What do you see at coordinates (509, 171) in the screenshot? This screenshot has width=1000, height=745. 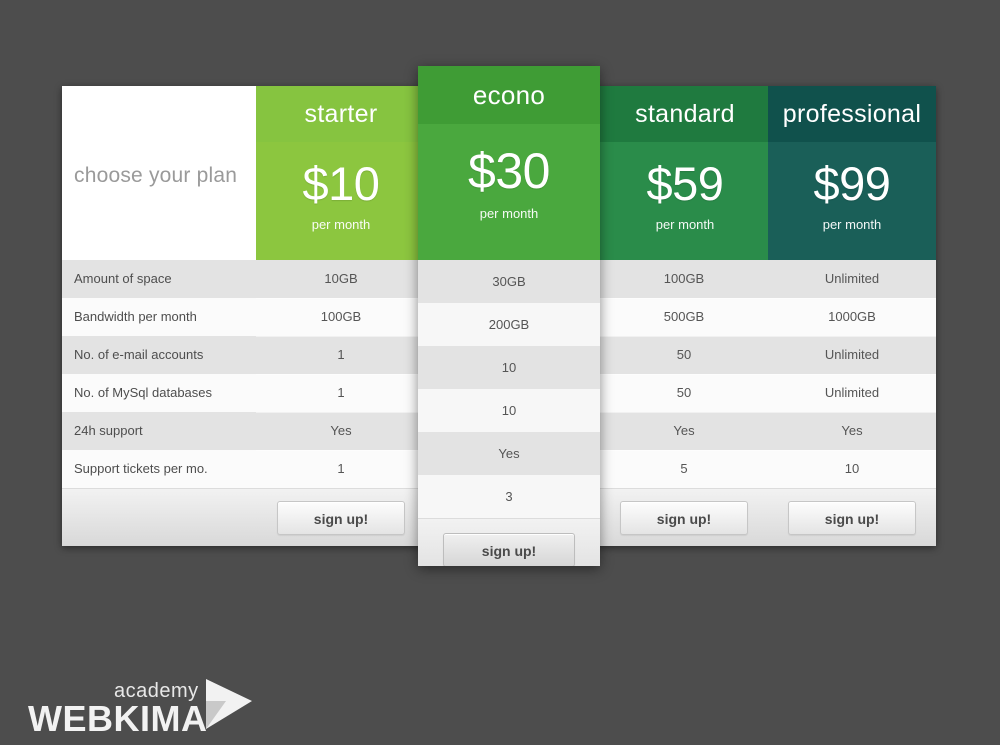 I see `plan-price-econo: $30` at bounding box center [509, 171].